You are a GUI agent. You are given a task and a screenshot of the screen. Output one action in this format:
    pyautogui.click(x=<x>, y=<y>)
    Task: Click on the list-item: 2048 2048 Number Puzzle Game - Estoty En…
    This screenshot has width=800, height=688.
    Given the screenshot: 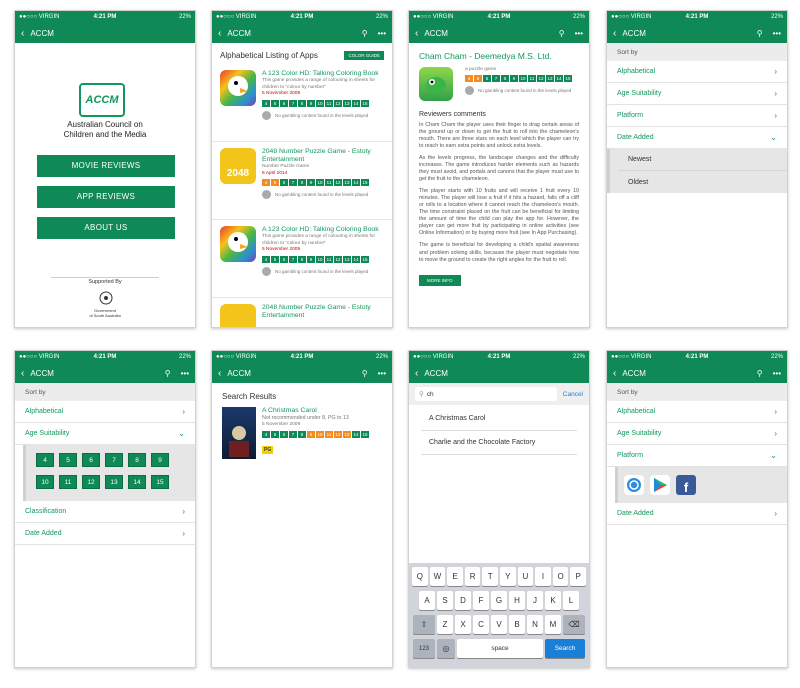 What is the action you would take?
    pyautogui.click(x=302, y=181)
    